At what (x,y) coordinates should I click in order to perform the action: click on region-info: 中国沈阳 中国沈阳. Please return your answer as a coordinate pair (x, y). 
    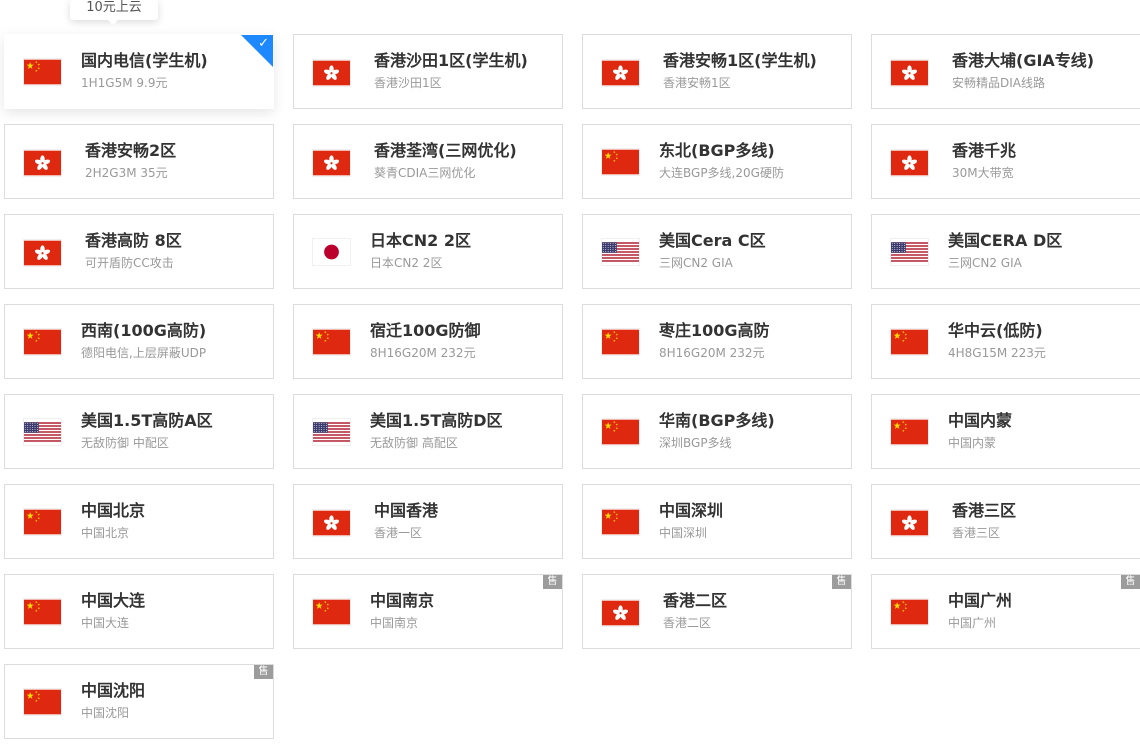
    Looking at the image, I should click on (113, 700).